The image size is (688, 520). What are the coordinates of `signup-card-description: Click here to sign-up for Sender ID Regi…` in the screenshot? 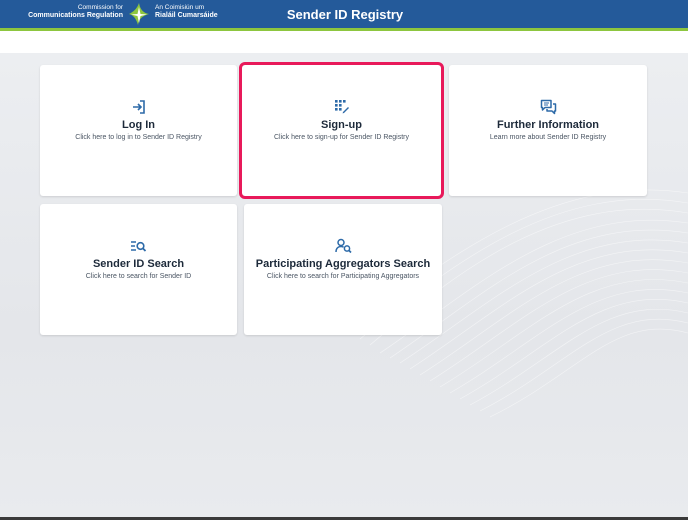 It's located at (341, 137).